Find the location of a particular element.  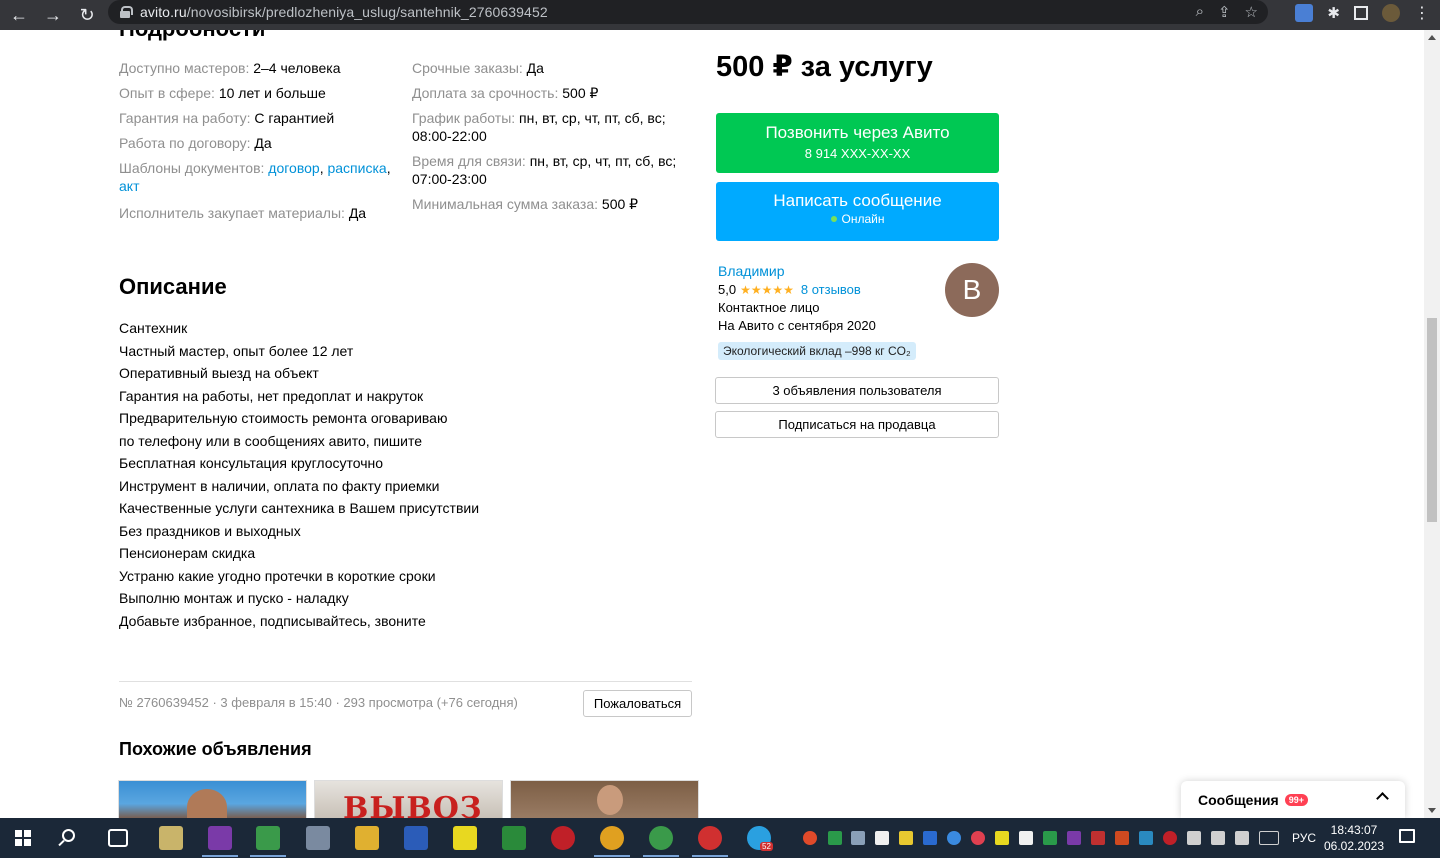

divider is located at coordinates (405, 681).